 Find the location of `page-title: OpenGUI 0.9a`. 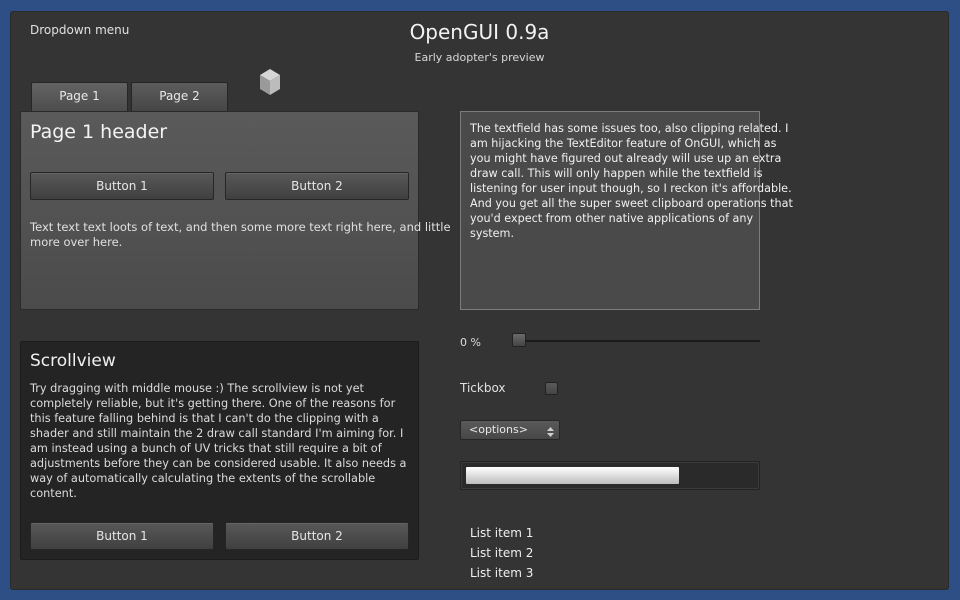

page-title: OpenGUI 0.9a is located at coordinates (479, 32).